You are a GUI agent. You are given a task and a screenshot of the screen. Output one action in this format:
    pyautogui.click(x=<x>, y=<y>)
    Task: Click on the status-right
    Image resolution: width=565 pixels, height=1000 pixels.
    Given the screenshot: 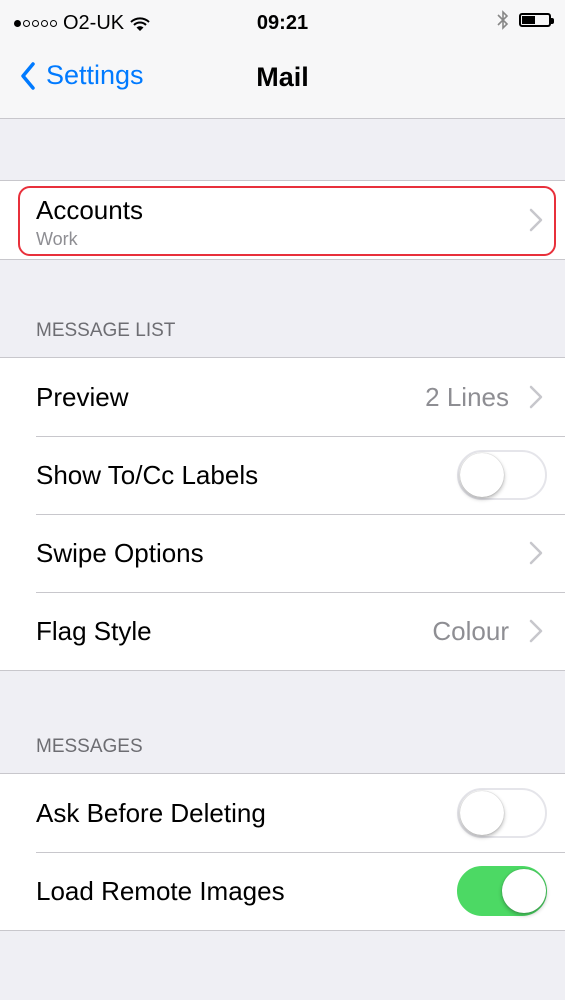 What is the action you would take?
    pyautogui.click(x=525, y=20)
    